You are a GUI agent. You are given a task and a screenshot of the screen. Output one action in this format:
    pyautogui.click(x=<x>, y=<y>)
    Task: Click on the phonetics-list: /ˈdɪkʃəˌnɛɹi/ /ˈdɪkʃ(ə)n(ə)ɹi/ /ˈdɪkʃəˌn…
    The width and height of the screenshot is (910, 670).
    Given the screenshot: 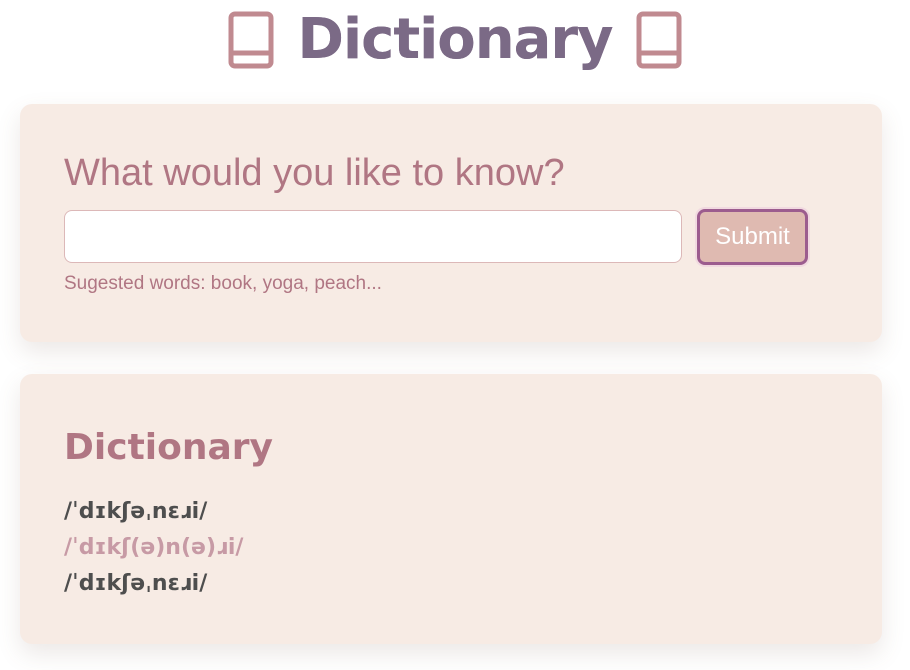 What is the action you would take?
    pyautogui.click(x=153, y=548)
    